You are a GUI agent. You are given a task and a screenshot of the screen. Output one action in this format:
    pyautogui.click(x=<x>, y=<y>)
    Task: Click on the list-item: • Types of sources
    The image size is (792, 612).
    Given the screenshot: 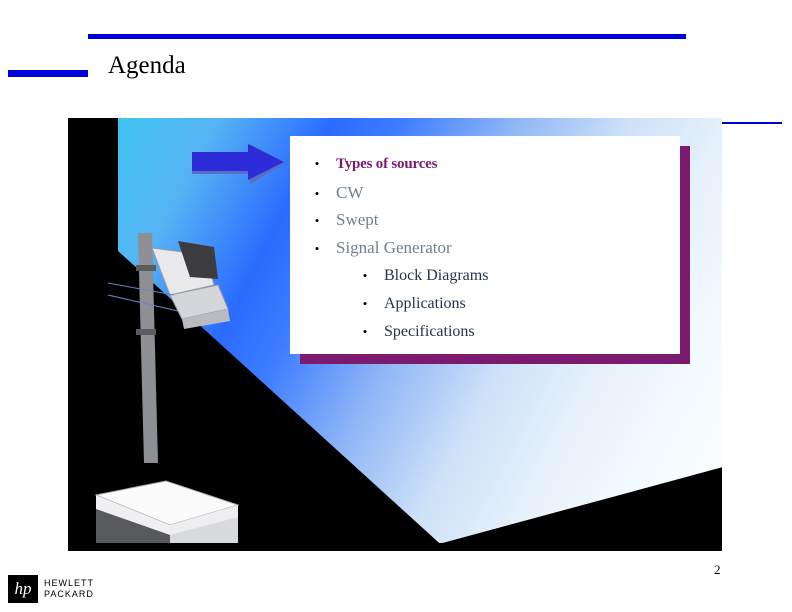 What is the action you would take?
    pyautogui.click(x=375, y=164)
    